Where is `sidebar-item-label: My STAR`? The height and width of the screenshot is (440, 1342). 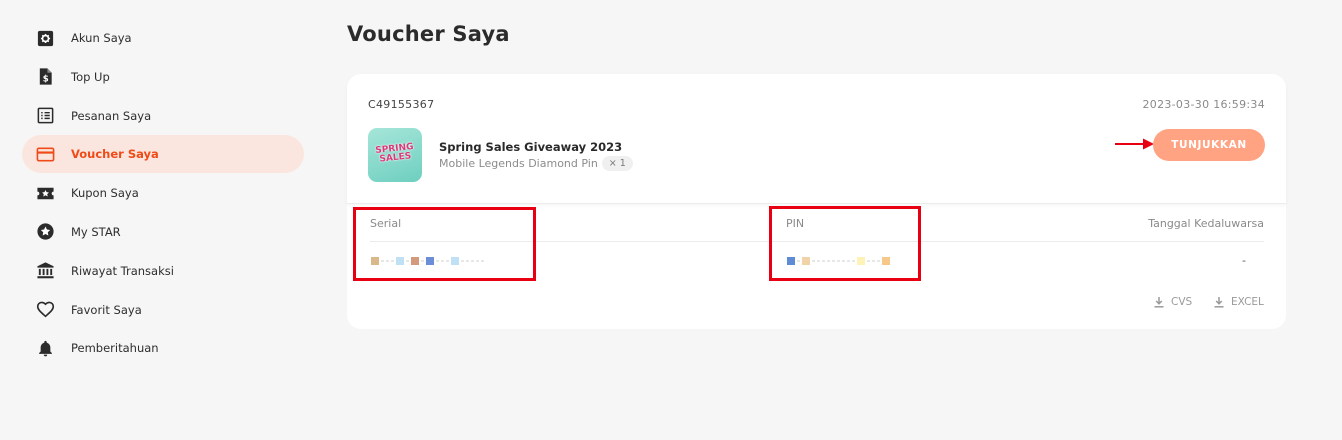
sidebar-item-label: My STAR is located at coordinates (96, 231).